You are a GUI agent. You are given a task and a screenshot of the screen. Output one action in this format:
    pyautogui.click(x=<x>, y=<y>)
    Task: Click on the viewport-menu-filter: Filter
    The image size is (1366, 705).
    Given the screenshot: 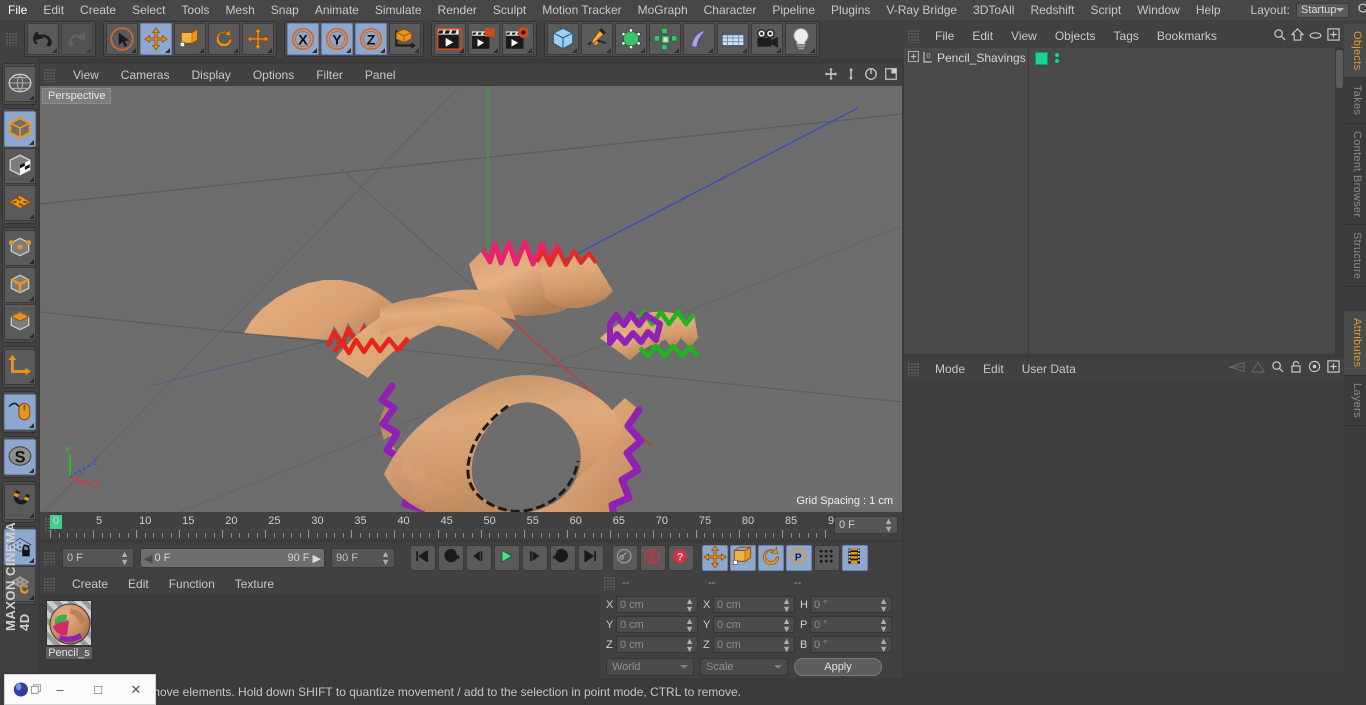 What is the action you would take?
    pyautogui.click(x=329, y=75)
    